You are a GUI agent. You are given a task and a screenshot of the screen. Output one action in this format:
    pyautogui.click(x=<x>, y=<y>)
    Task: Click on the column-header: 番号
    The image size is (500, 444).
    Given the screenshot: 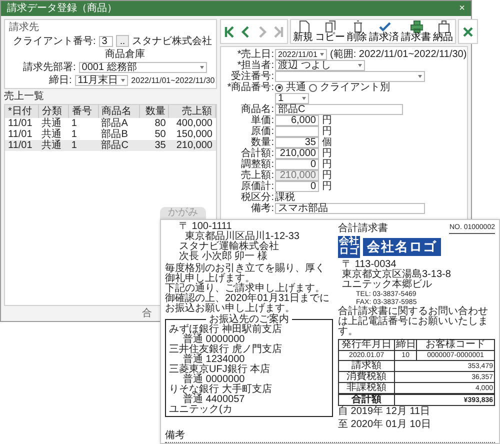 What is the action you would take?
    pyautogui.click(x=83, y=111)
    